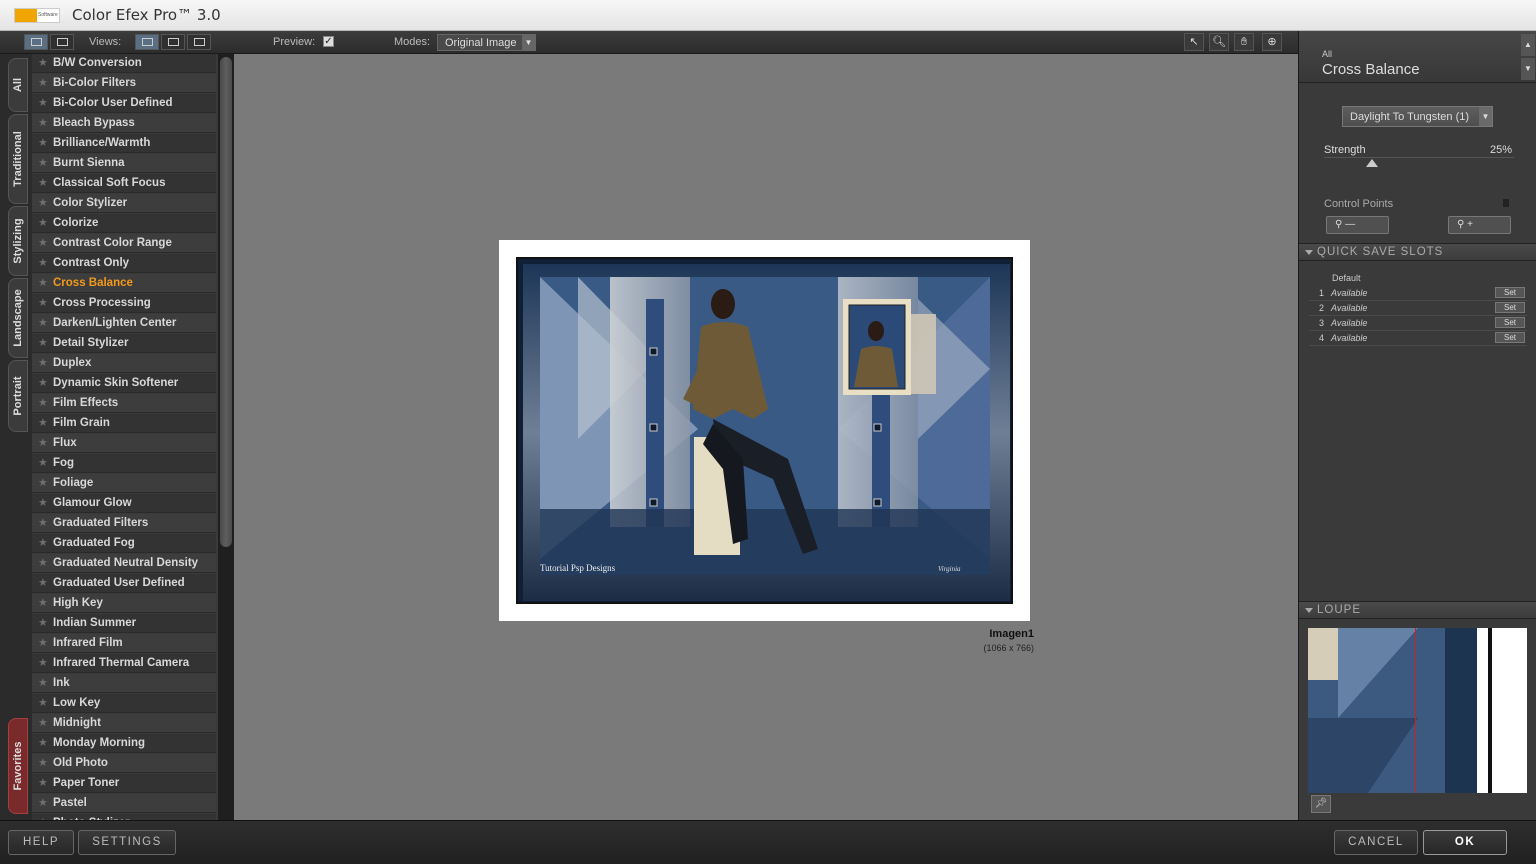  Describe the element at coordinates (1272, 42) in the screenshot. I see `control-point-tool-icon: ⊕` at that location.